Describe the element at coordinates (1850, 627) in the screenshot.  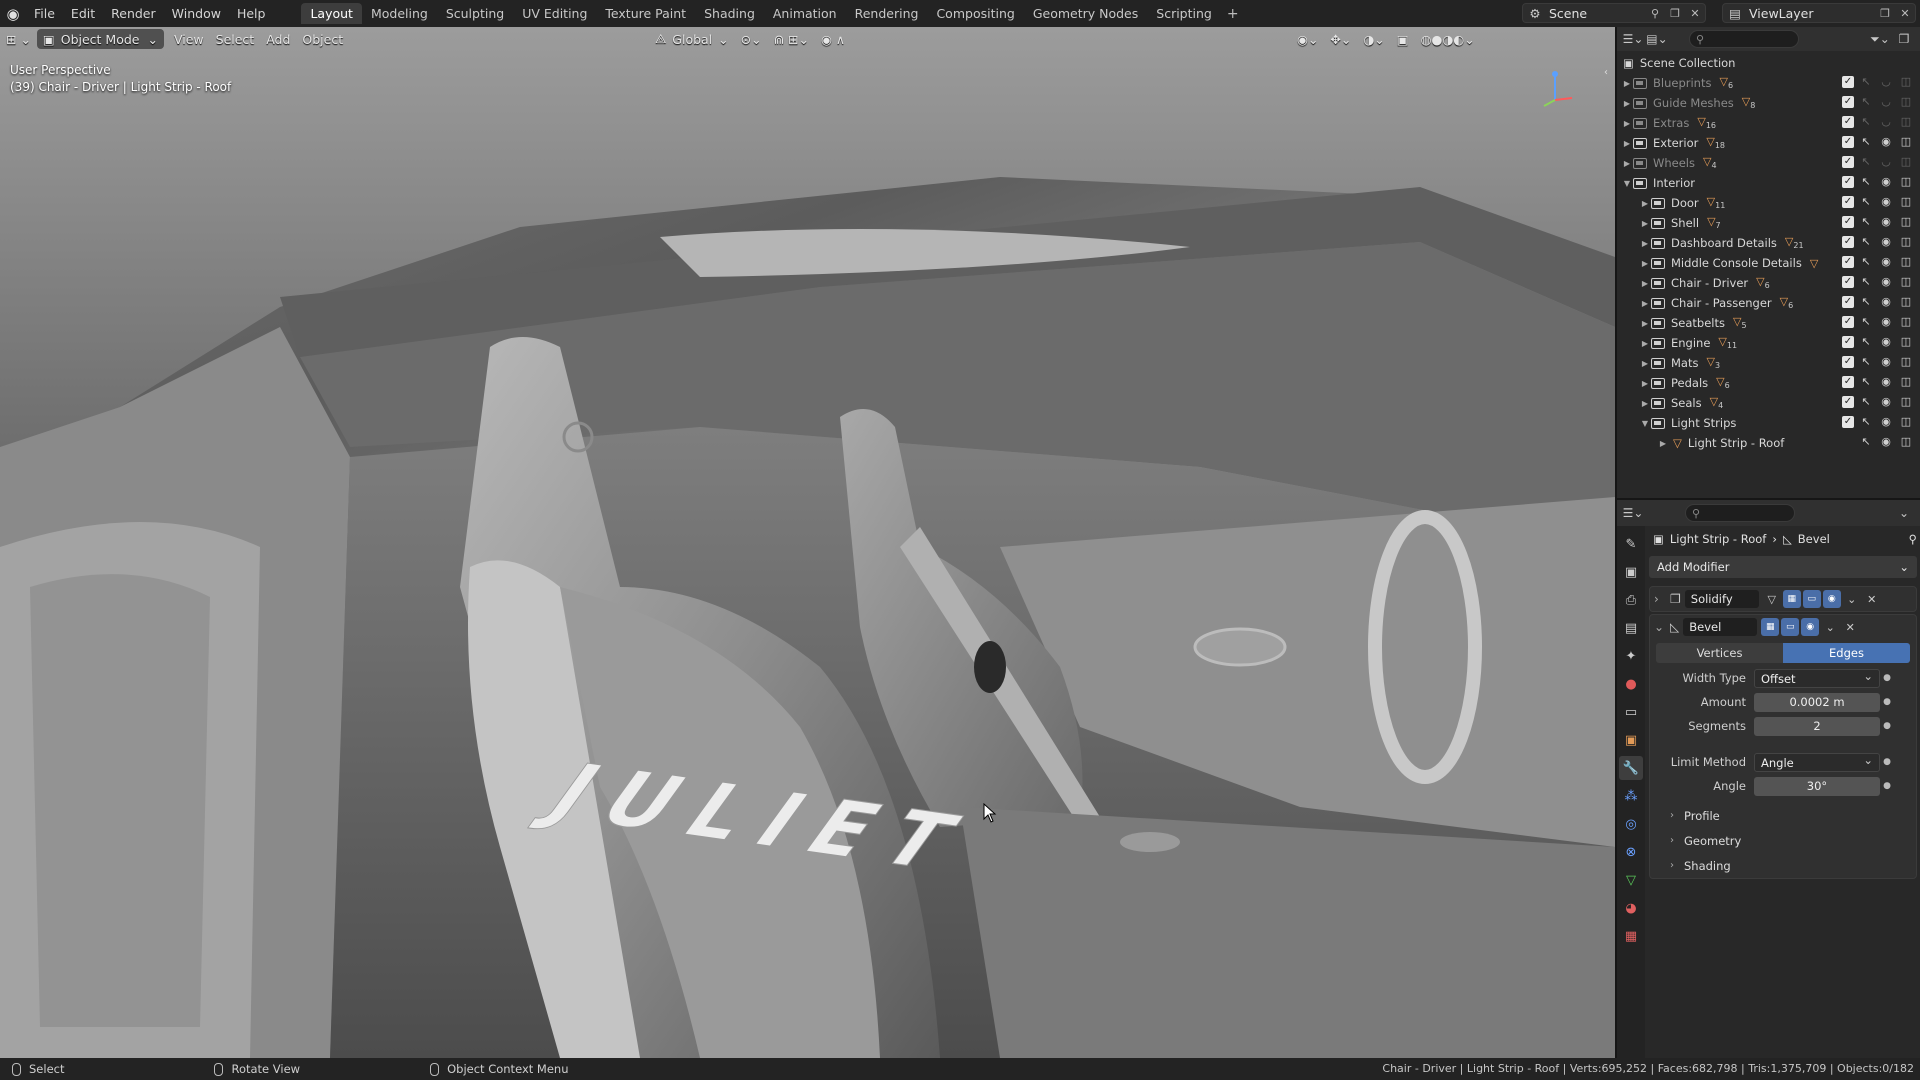
I see `remove-modifier-icon: ✕` at that location.